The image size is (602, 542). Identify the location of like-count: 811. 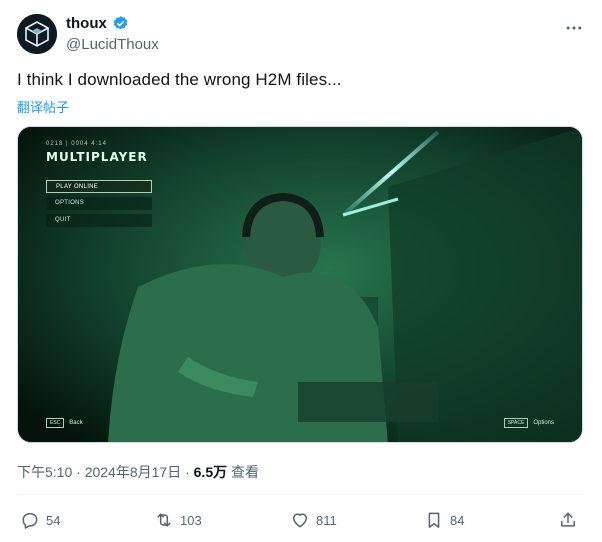
(326, 520).